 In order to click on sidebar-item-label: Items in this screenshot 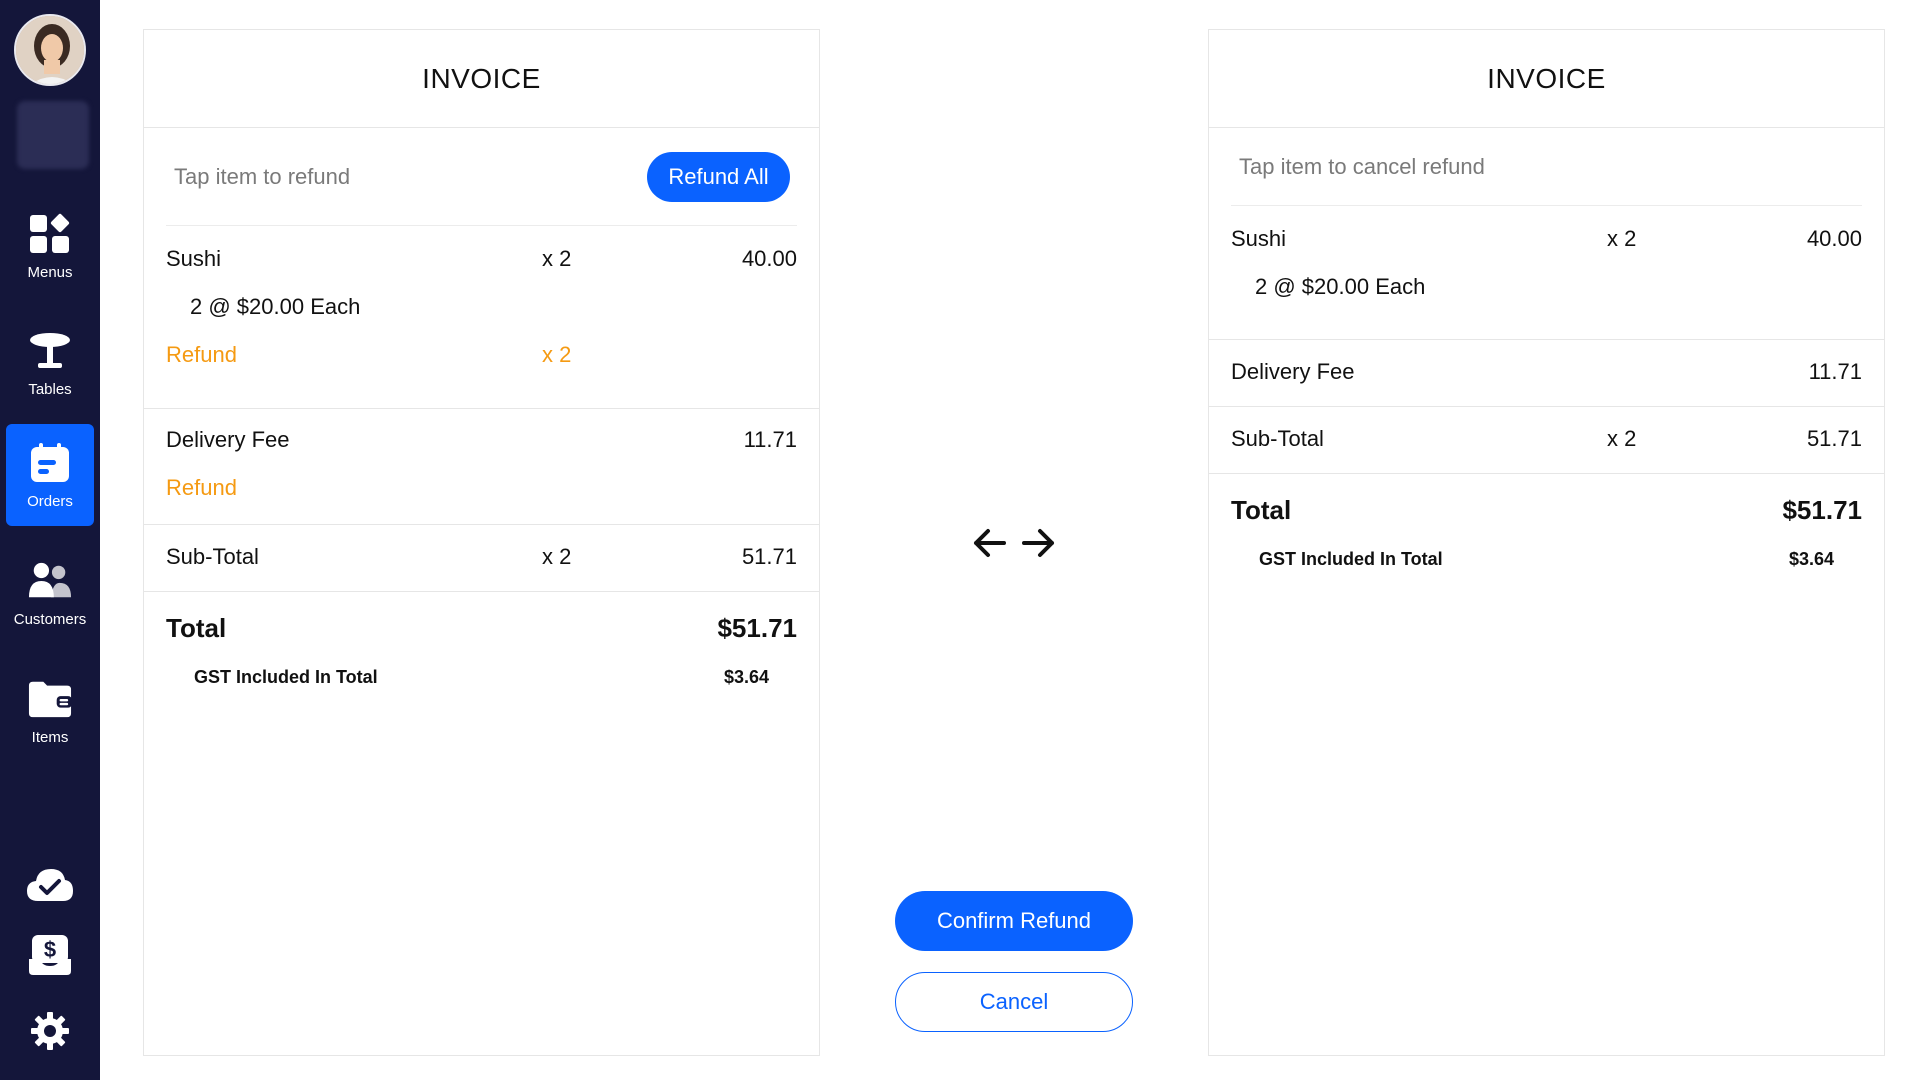, I will do `click(50, 737)`.